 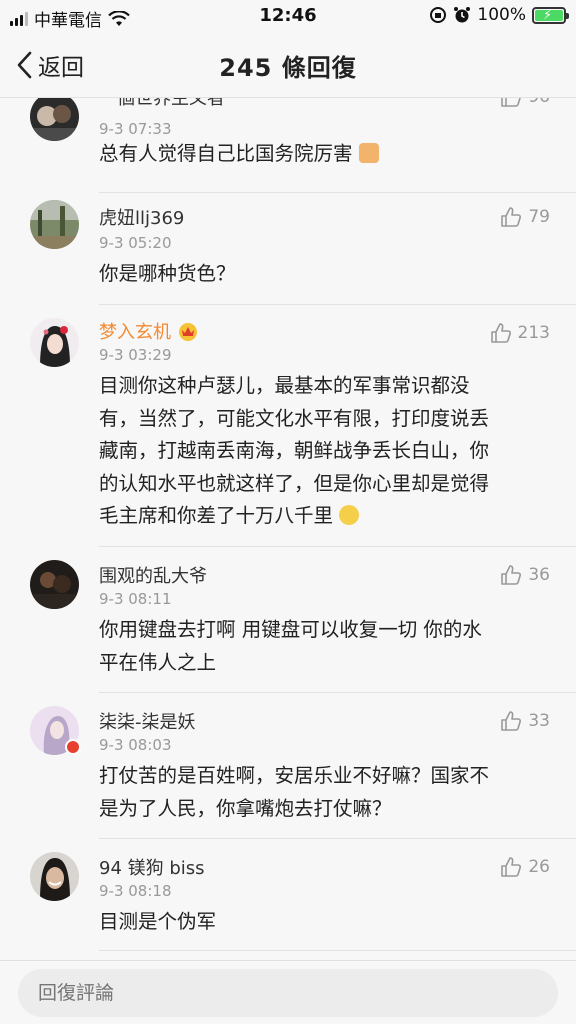 What do you see at coordinates (135, 891) in the screenshot?
I see `comment-time: 9-3 08:18` at bounding box center [135, 891].